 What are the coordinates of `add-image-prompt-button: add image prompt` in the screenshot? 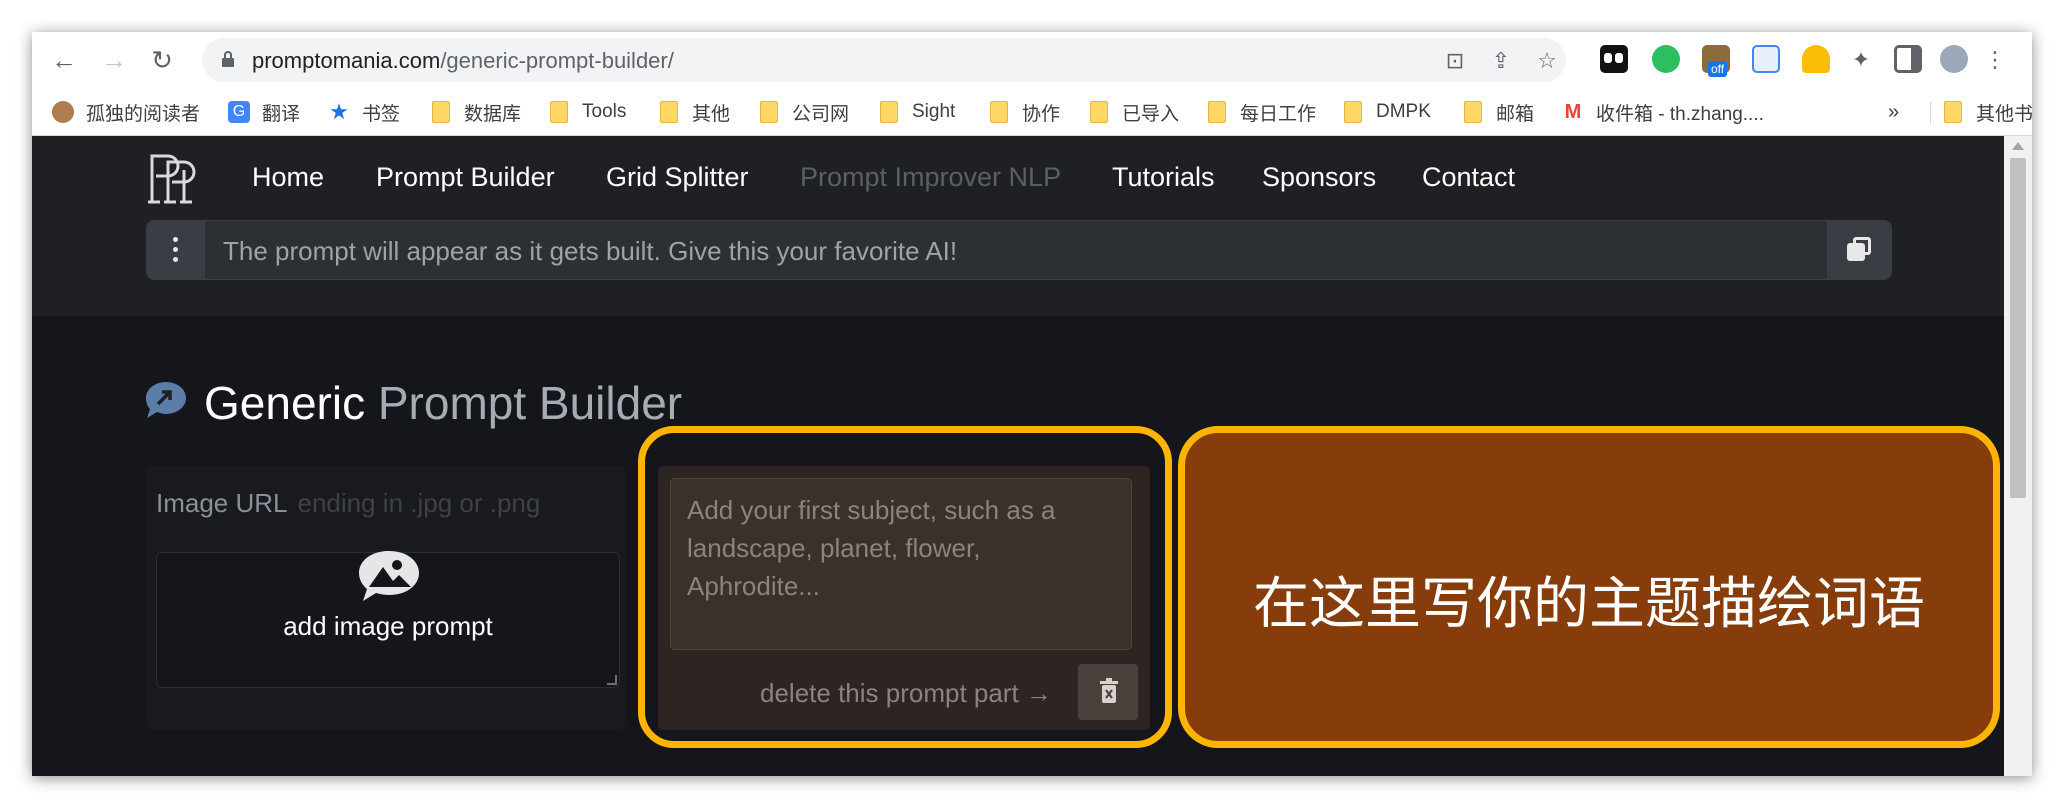 It's located at (388, 619).